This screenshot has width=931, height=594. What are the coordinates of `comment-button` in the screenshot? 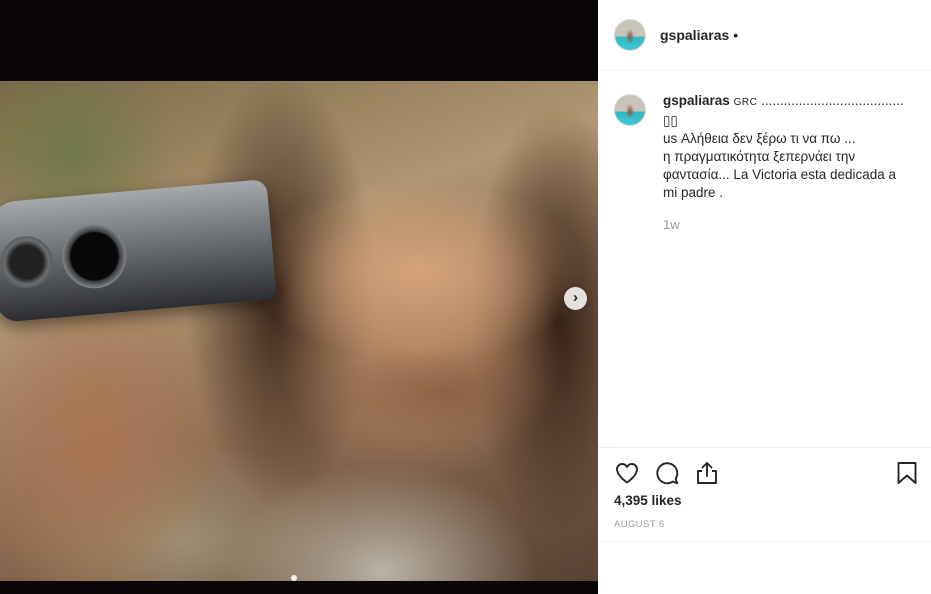 It's located at (667, 473).